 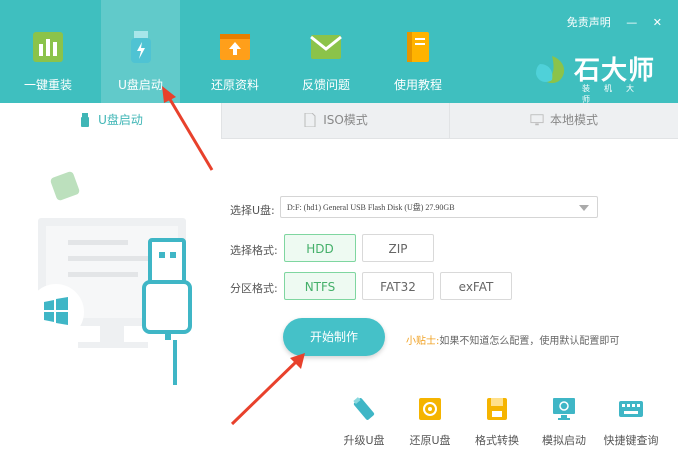 I want to click on tab-label: 一键重装, so click(x=47, y=85).